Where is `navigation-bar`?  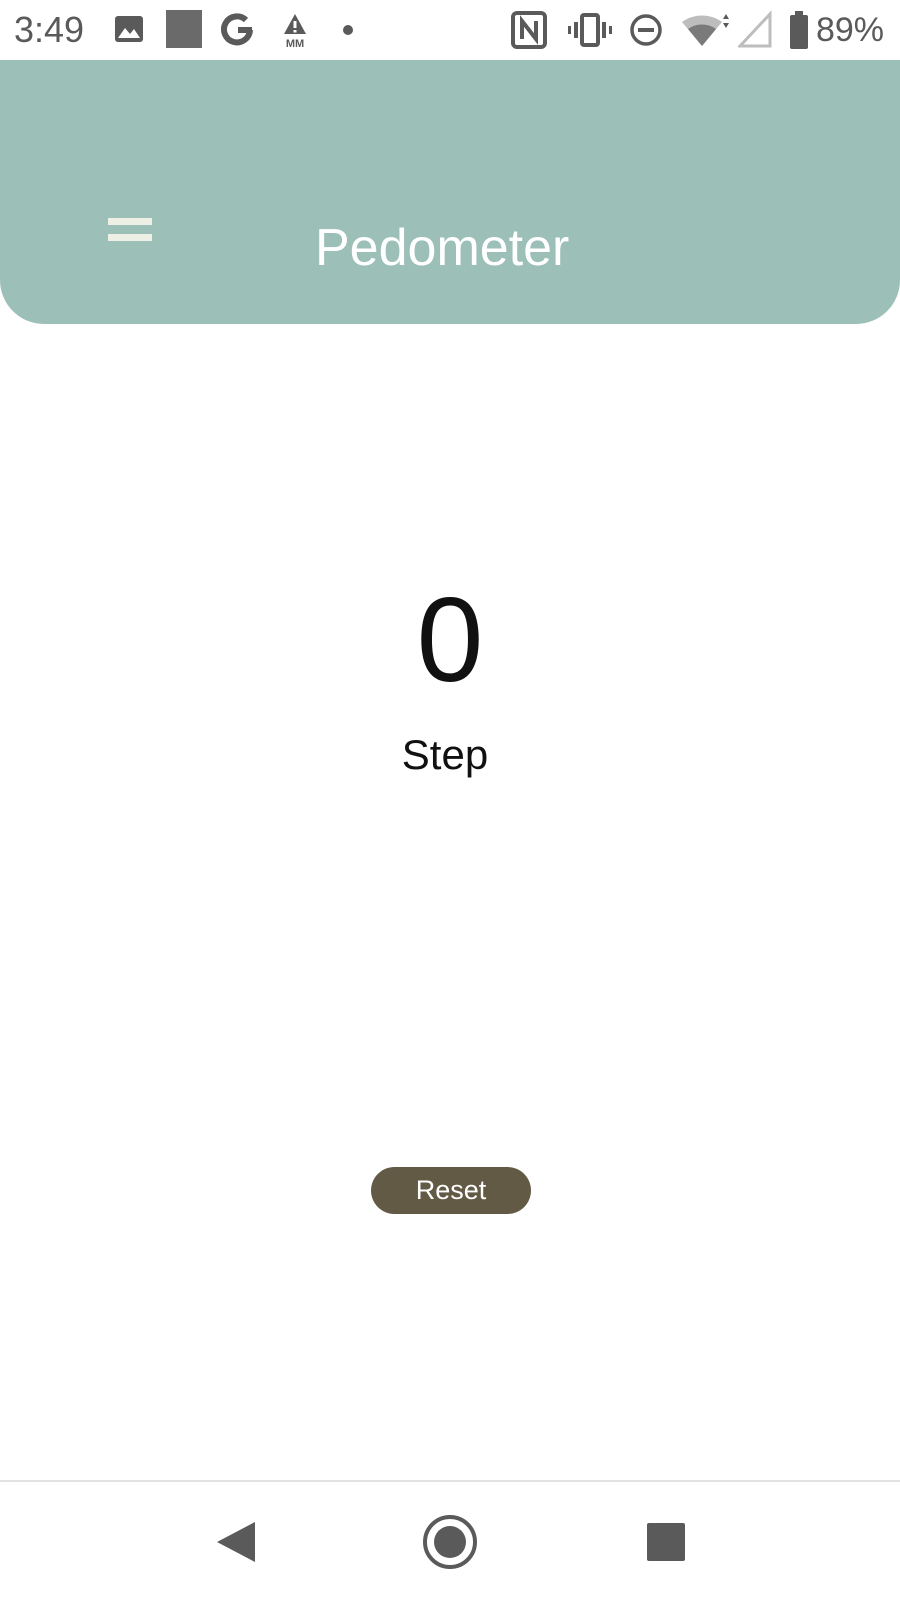
navigation-bar is located at coordinates (450, 1541).